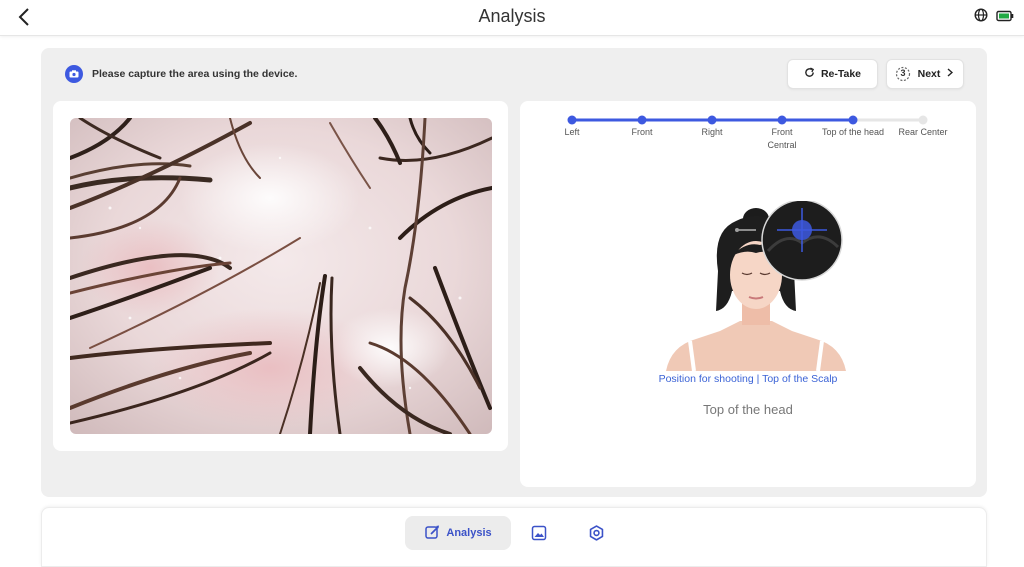 This screenshot has height=567, width=1024. What do you see at coordinates (929, 74) in the screenshot?
I see `next-label: Next` at bounding box center [929, 74].